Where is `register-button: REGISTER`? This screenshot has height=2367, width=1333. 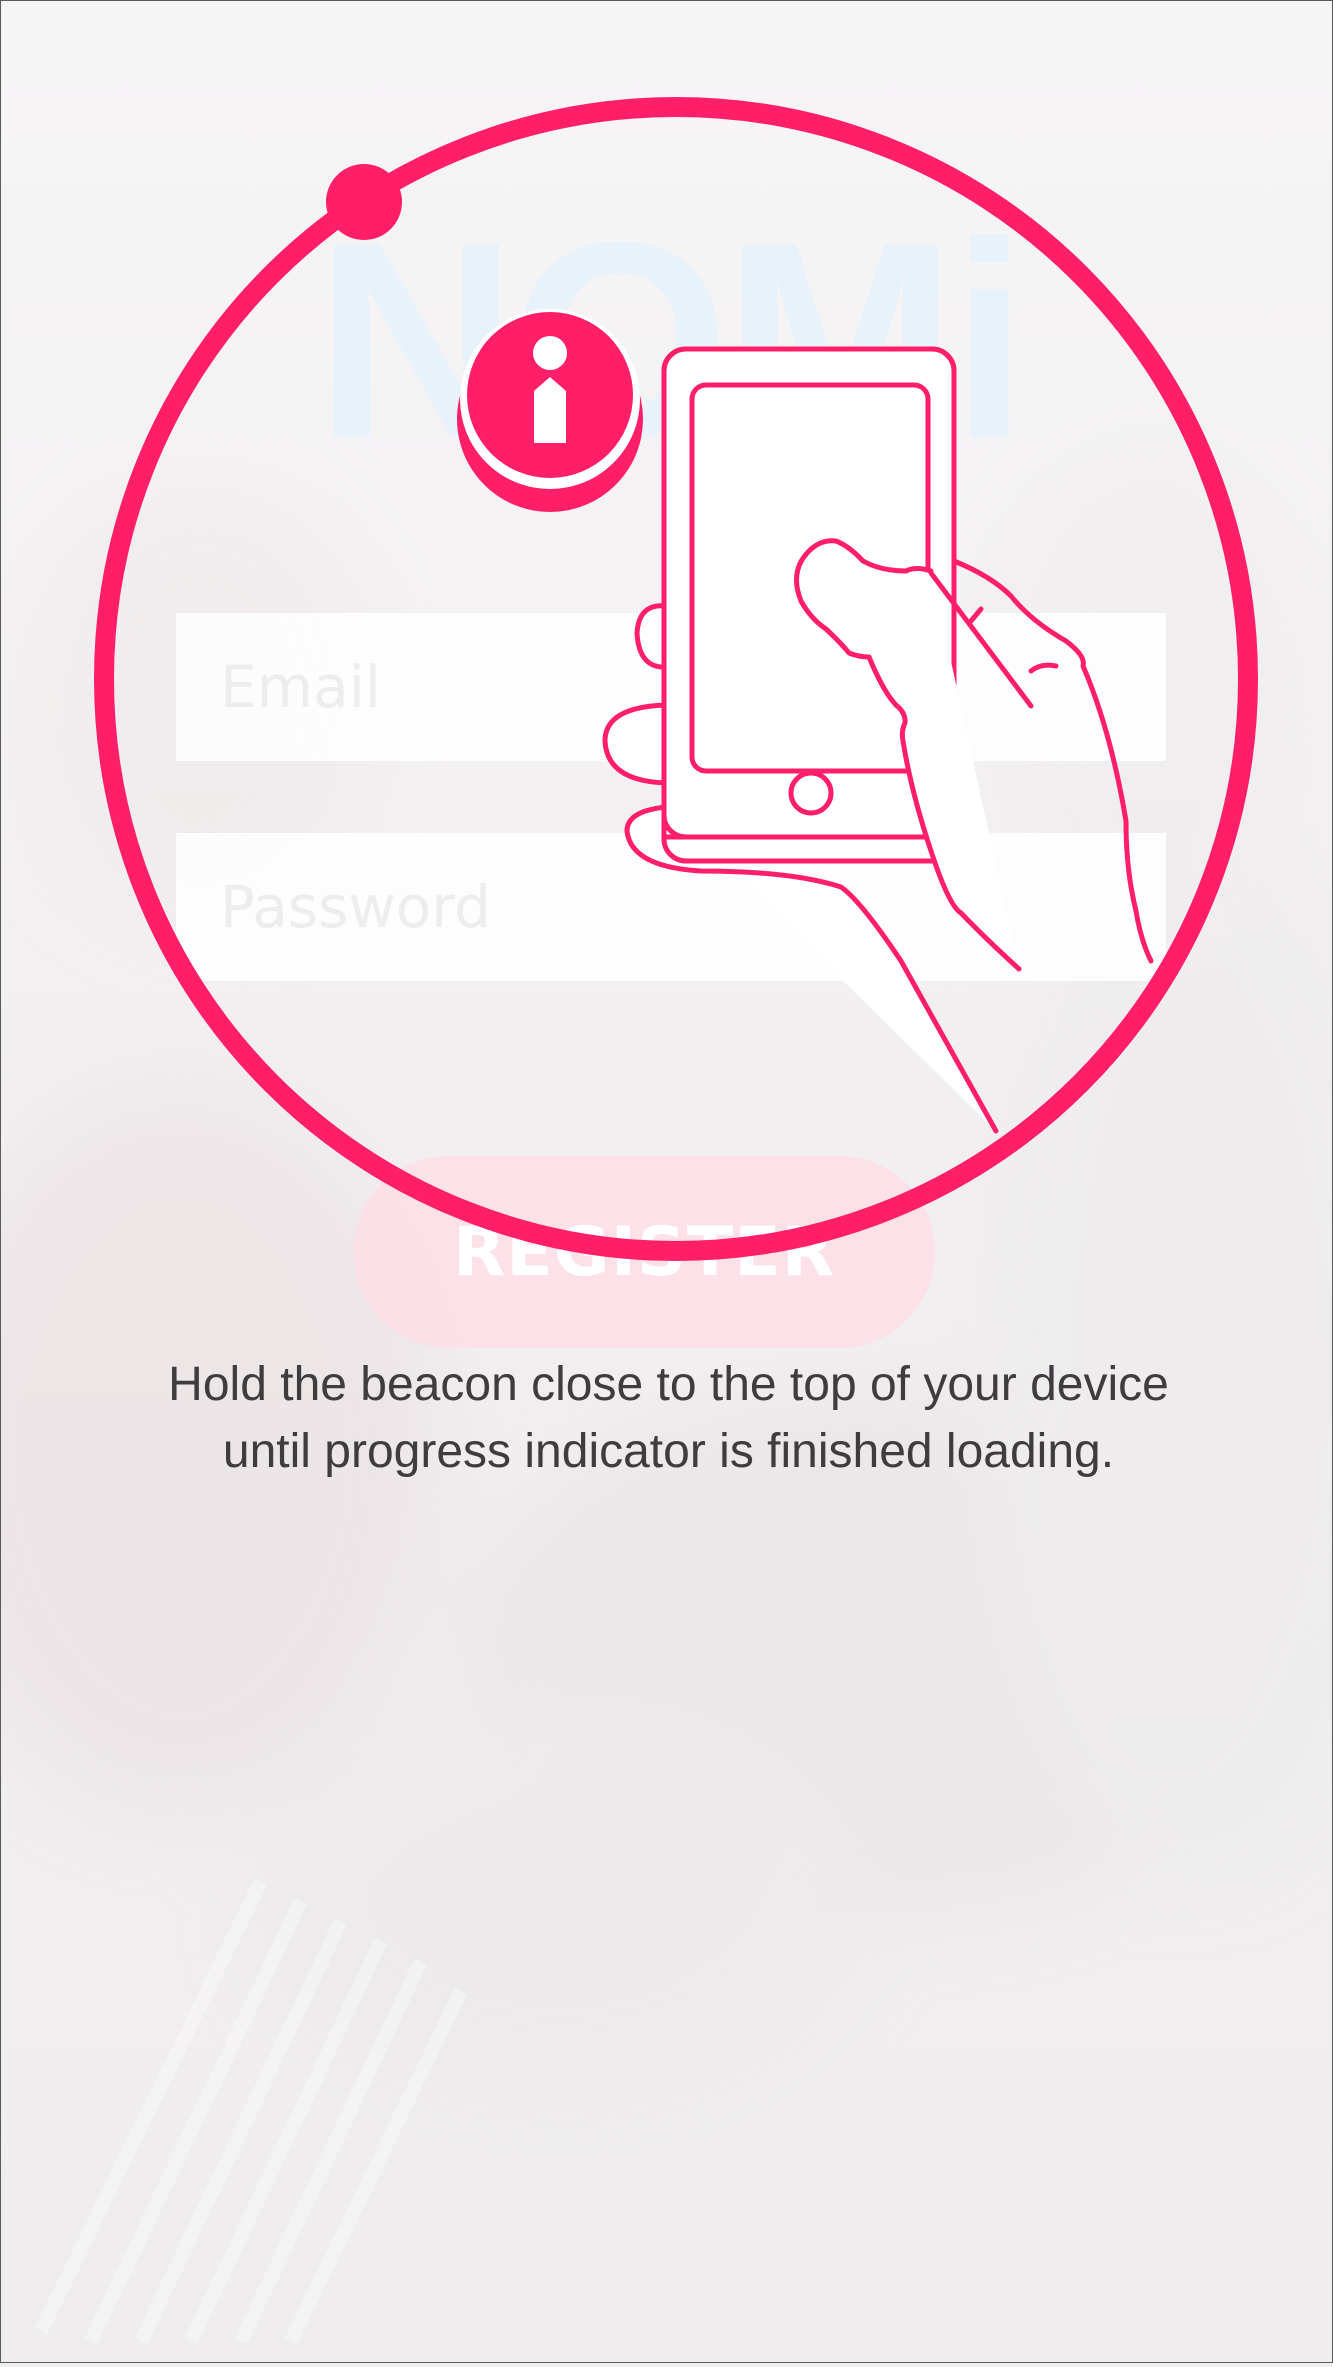
register-button: REGISTER is located at coordinates (644, 1252).